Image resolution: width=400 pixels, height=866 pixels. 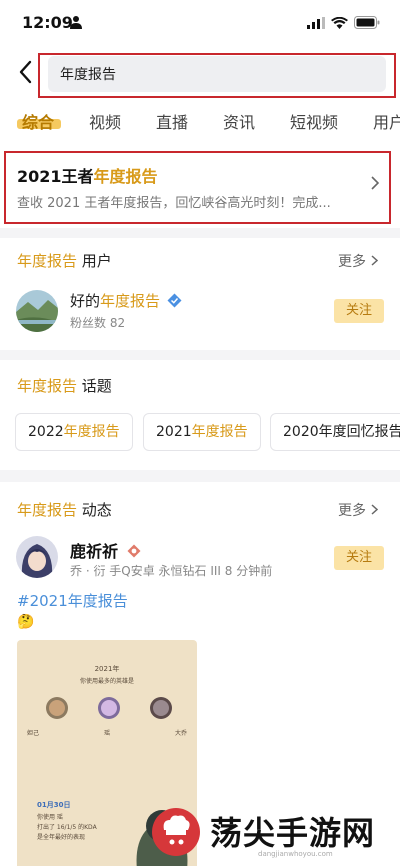 What do you see at coordinates (239, 121) in the screenshot?
I see `tab-news: 资讯` at bounding box center [239, 121].